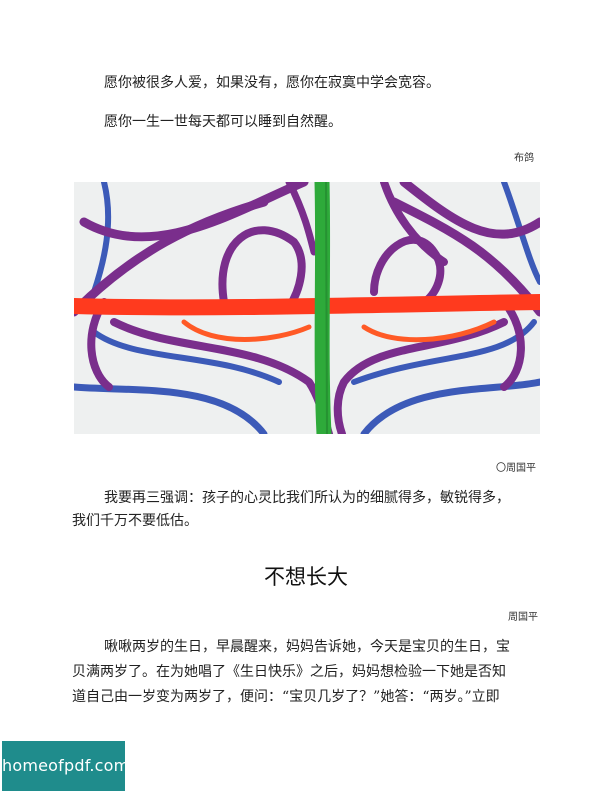 The height and width of the screenshot is (792, 612). I want to click on quote-line-1: 愿你被很多人爱，如果没有，愿你在寂寞中学会宽容。, so click(272, 83).